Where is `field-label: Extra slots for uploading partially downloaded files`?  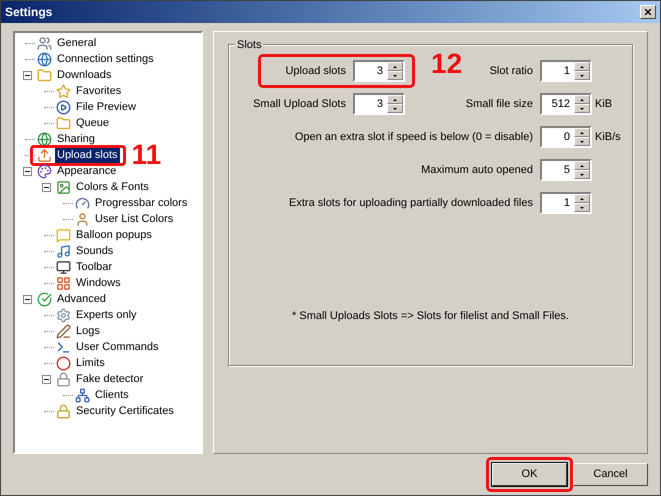 field-label: Extra slots for uploading partially downloaded files is located at coordinates (411, 203).